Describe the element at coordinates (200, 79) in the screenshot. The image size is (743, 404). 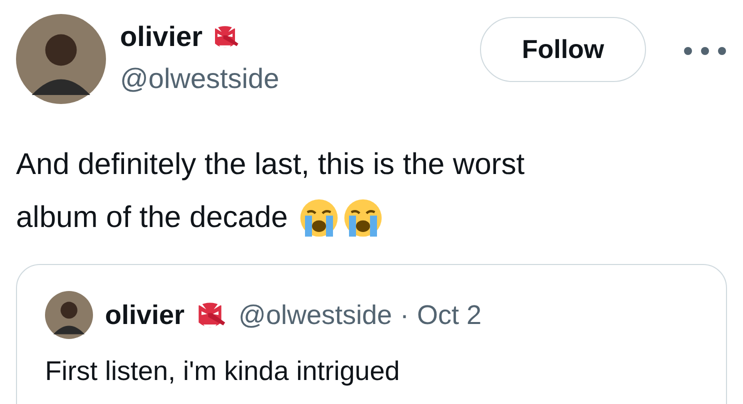
I see `author-handle: @olwestside` at that location.